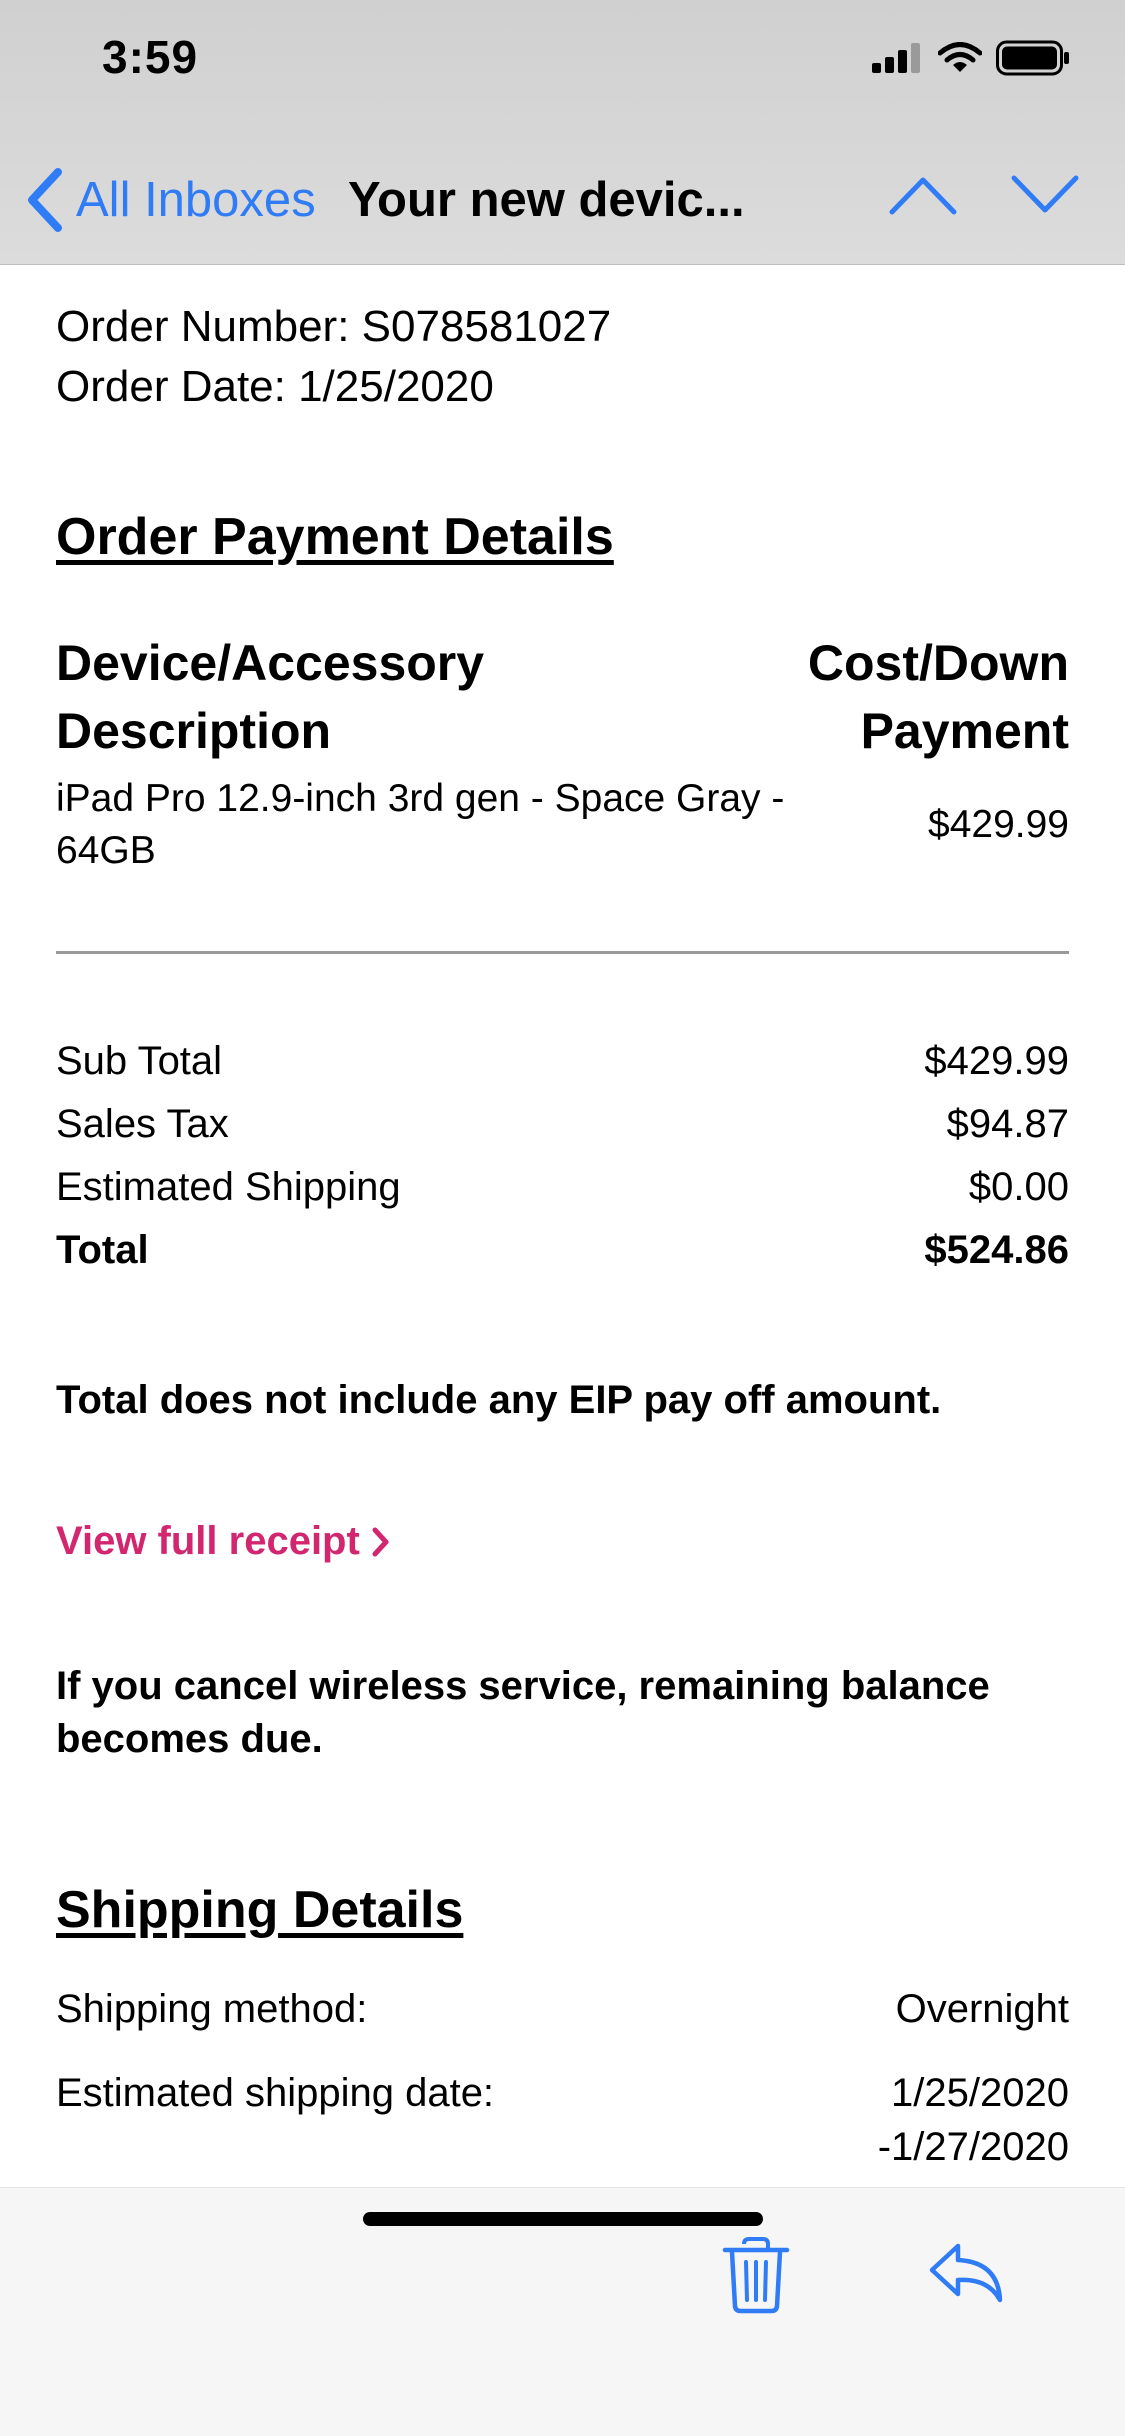 This screenshot has height=2436, width=1125. I want to click on item-price: $429.99, so click(998, 824).